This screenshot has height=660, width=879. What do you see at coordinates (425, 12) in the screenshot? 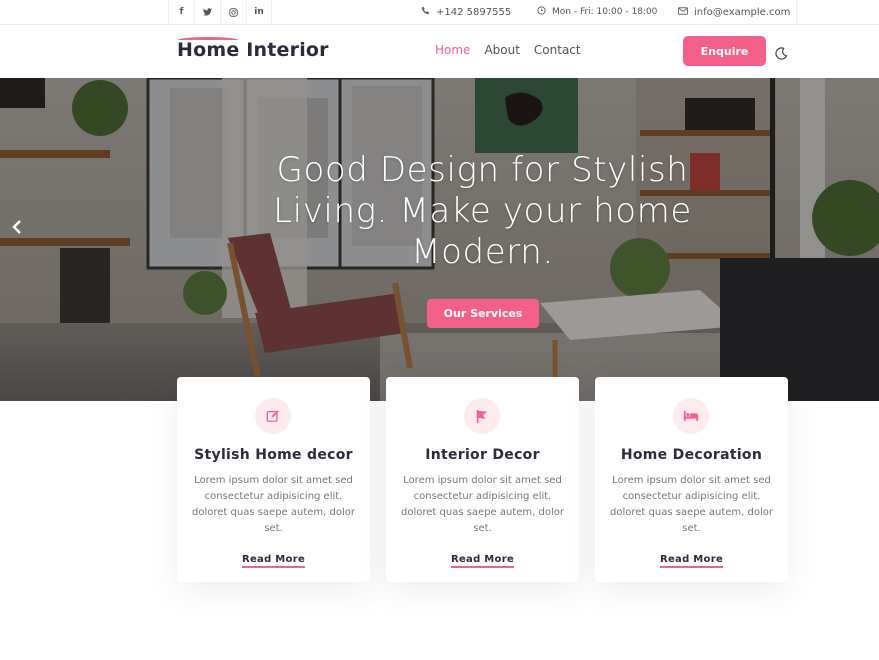
I see `phone-icon` at bounding box center [425, 12].